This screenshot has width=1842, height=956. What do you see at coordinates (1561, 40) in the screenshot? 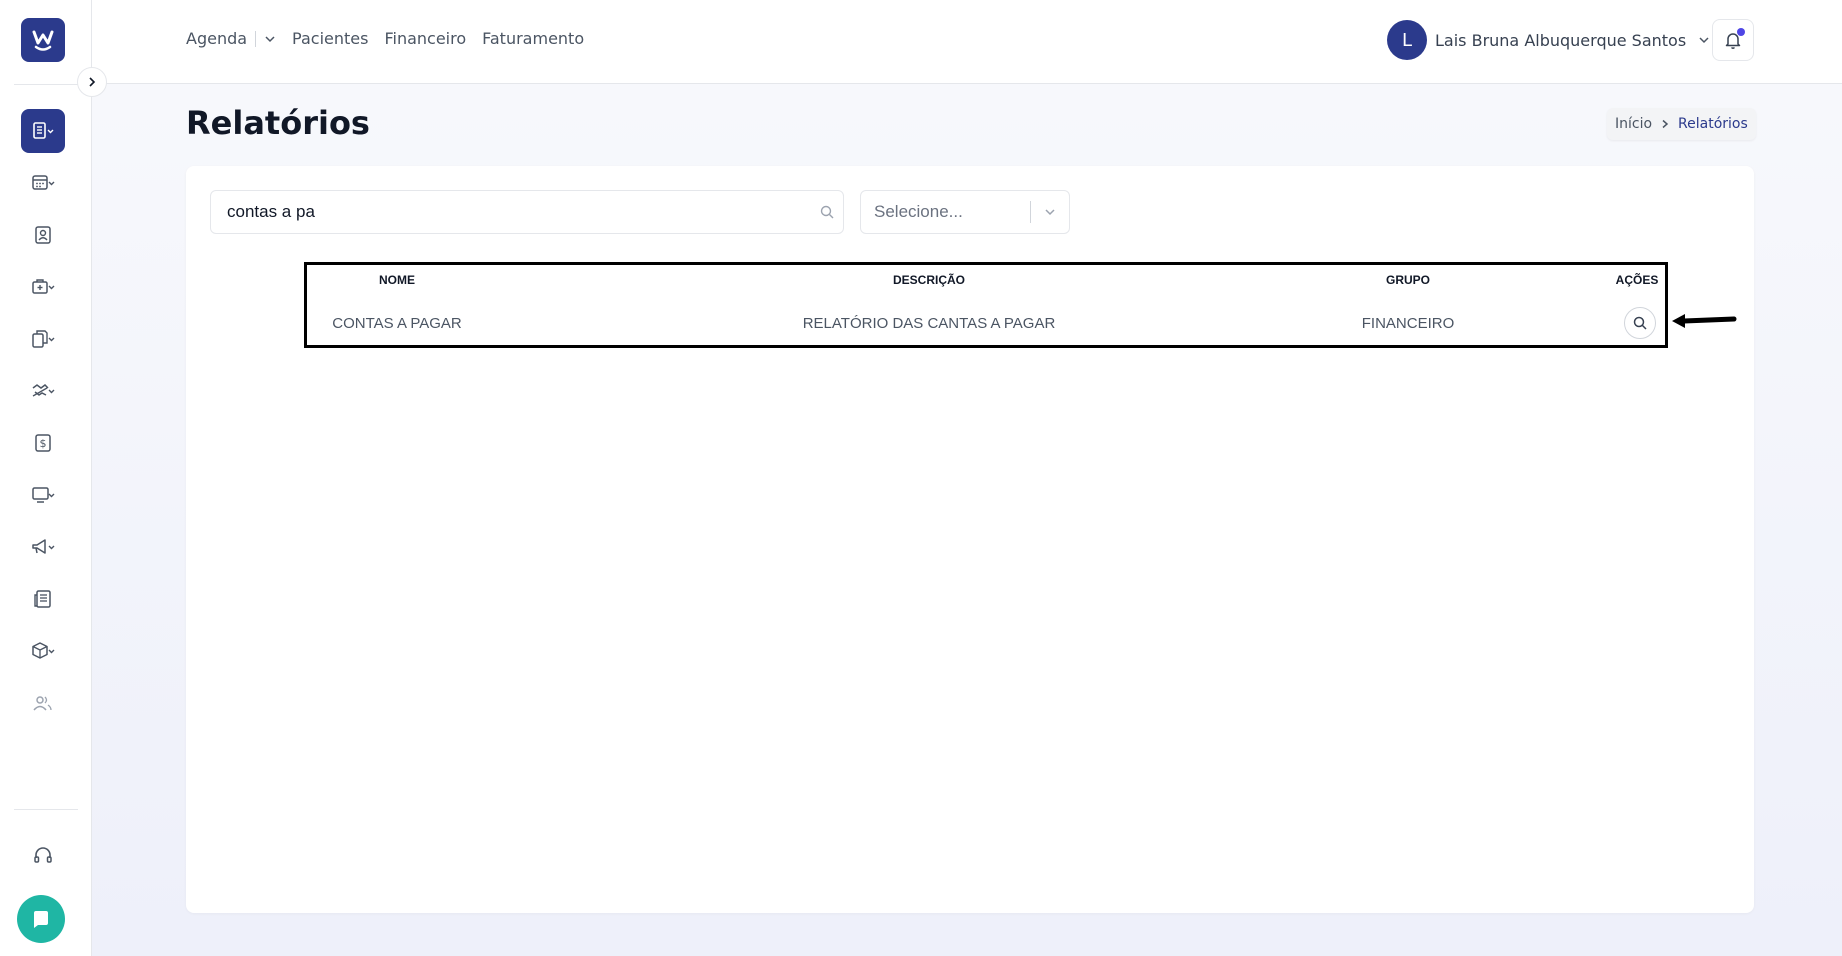
I see `user-name: Lais Bruna Albuquerque Santos` at bounding box center [1561, 40].